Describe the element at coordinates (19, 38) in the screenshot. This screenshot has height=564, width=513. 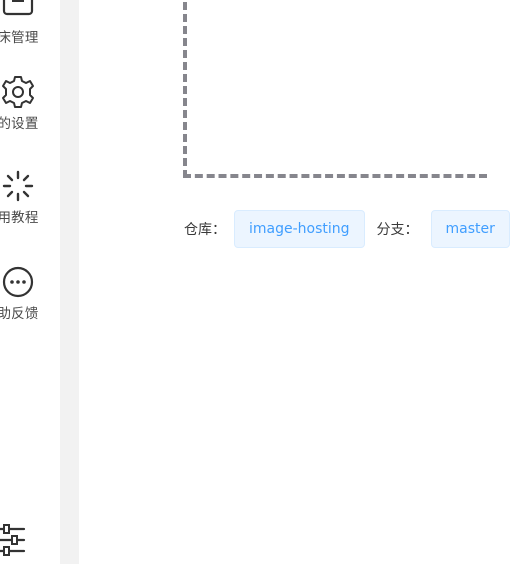
I see `sidebar-item-label: 床管理` at that location.